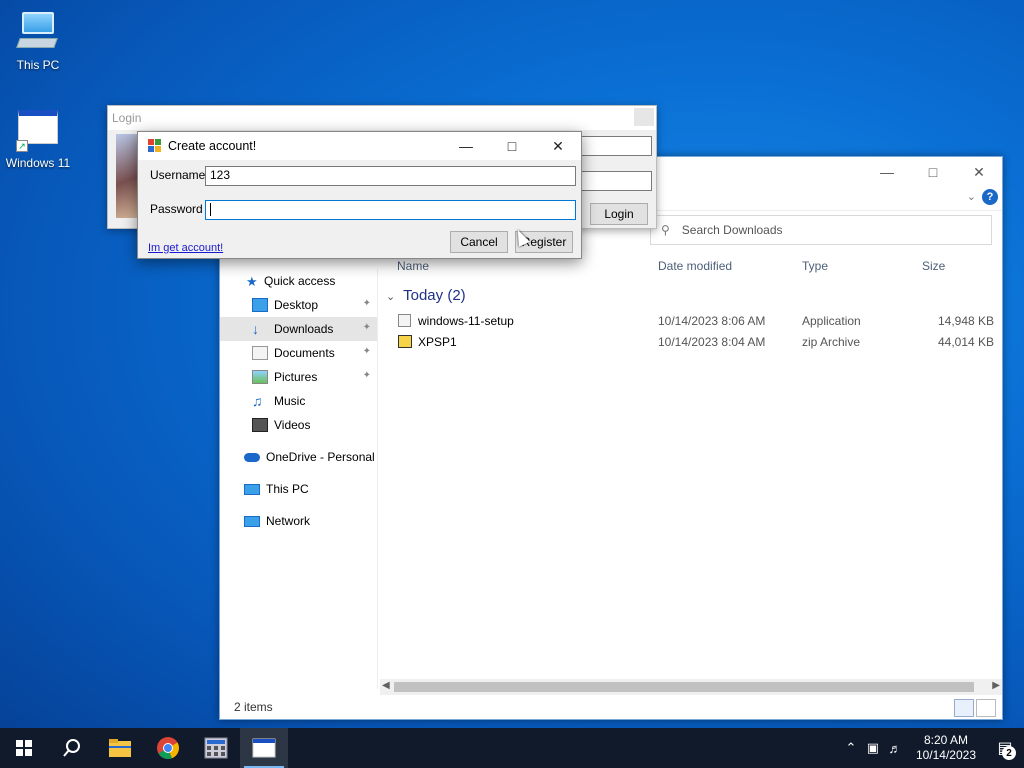 The height and width of the screenshot is (768, 1024). Describe the element at coordinates (252, 281) in the screenshot. I see `star-icon: ★` at that location.